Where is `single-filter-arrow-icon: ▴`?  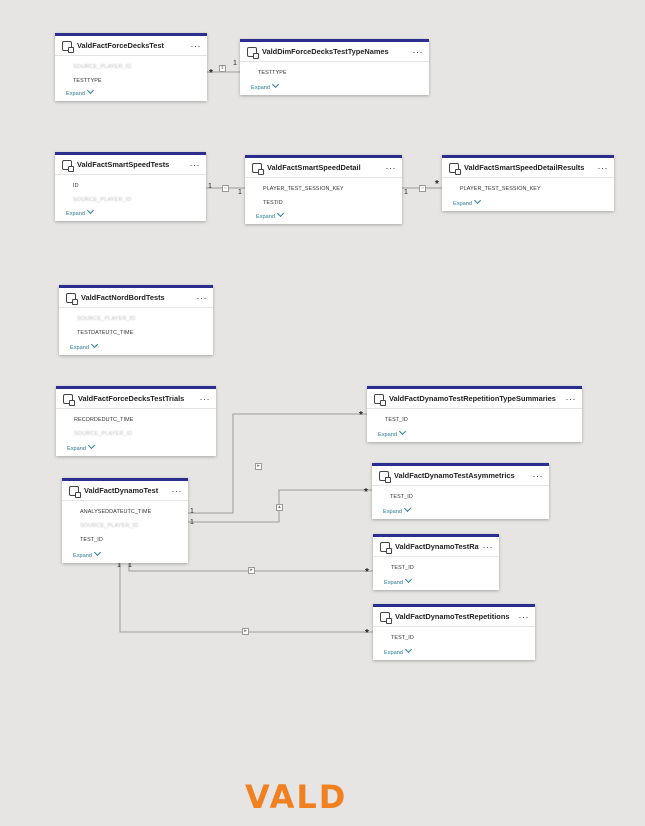 single-filter-arrow-icon: ▴ is located at coordinates (279, 507).